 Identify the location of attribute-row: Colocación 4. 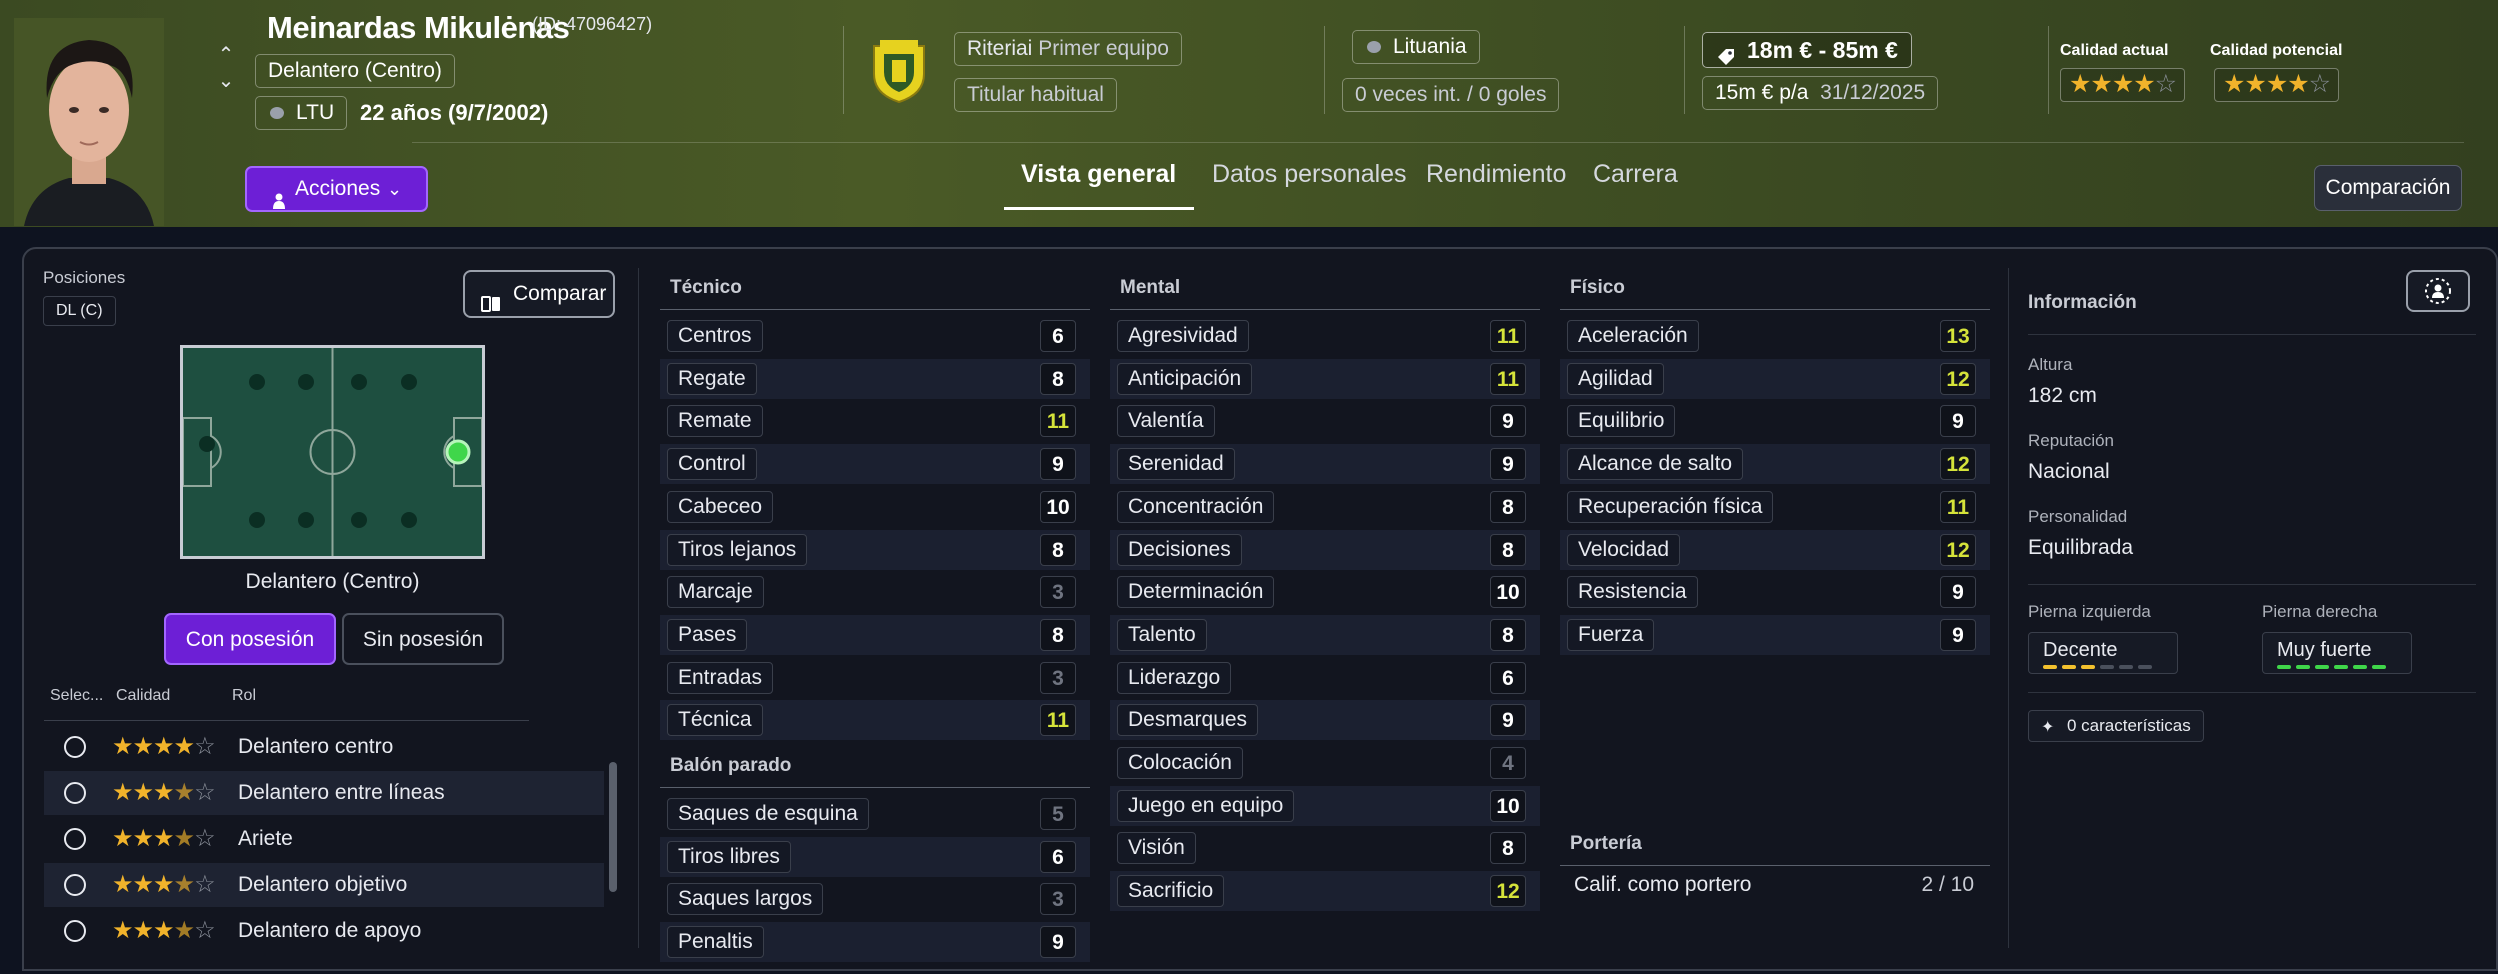
(1325, 763).